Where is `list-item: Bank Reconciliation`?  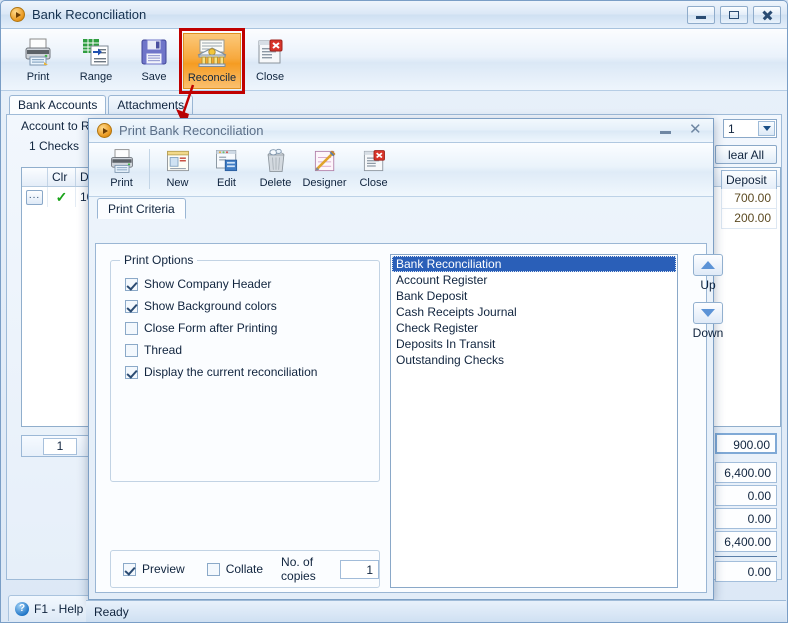 list-item: Bank Reconciliation is located at coordinates (534, 264).